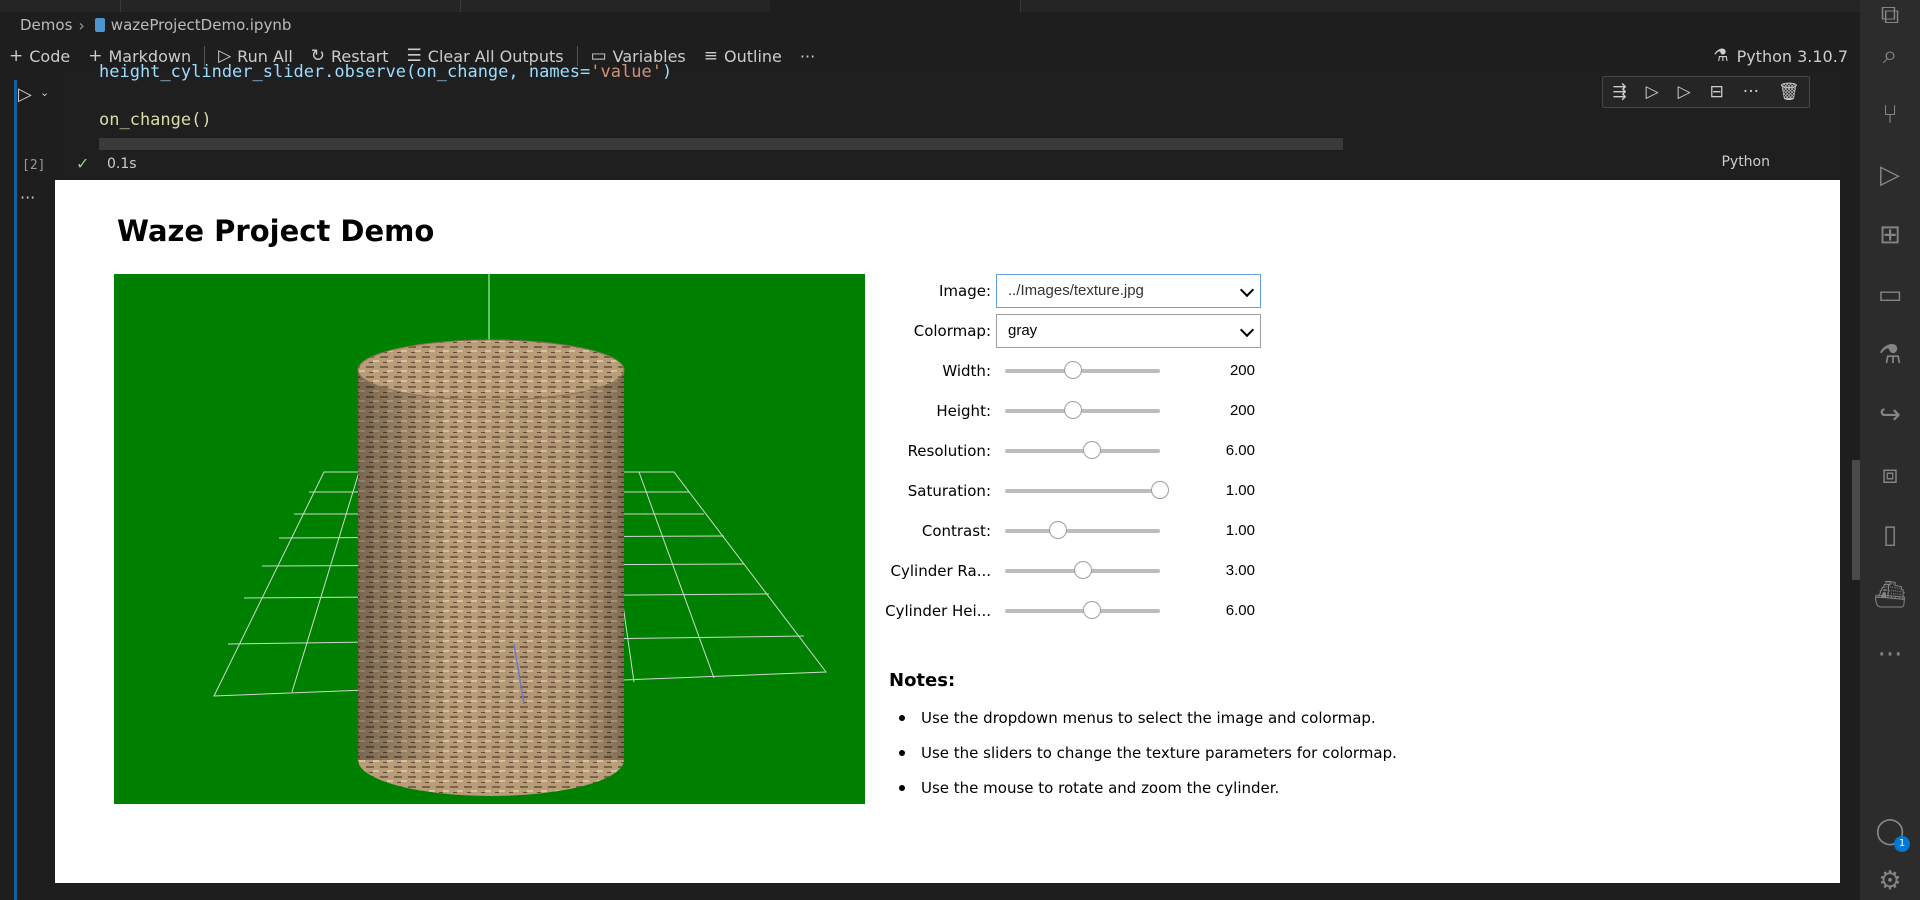 Image resolution: width=1920 pixels, height=900 pixels. What do you see at coordinates (491, 370) in the screenshot?
I see `cylinder-top` at bounding box center [491, 370].